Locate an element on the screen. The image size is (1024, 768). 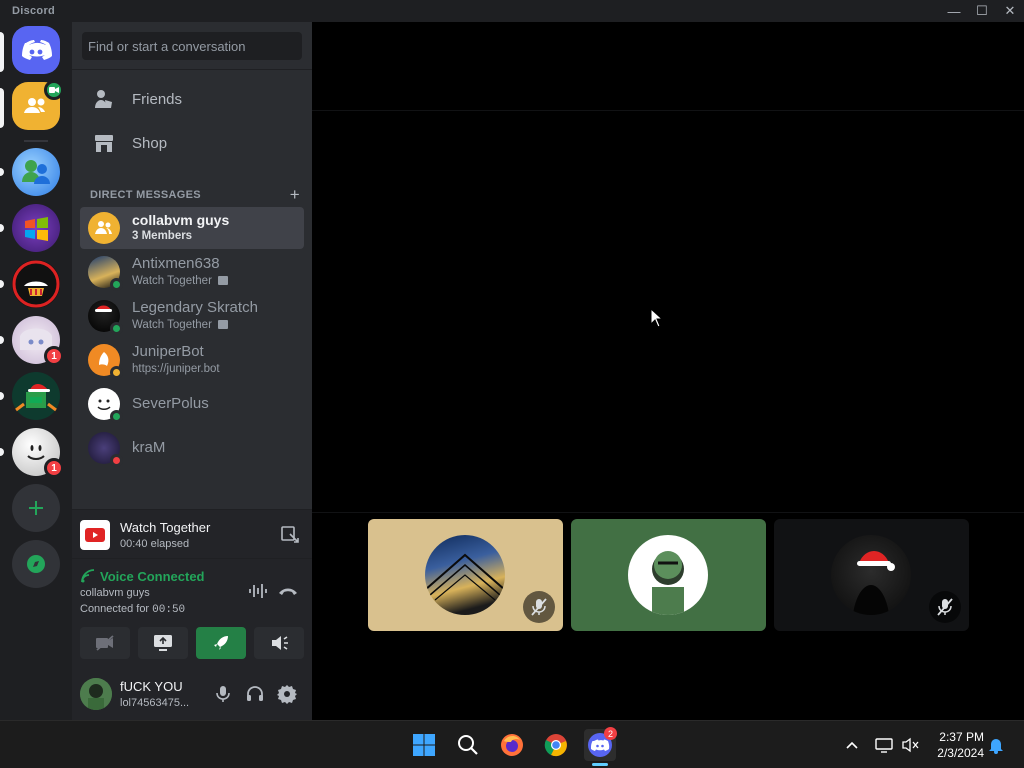
system-clock: 2:37 PM 2/3/2024 is located at coordinates (956, 745).